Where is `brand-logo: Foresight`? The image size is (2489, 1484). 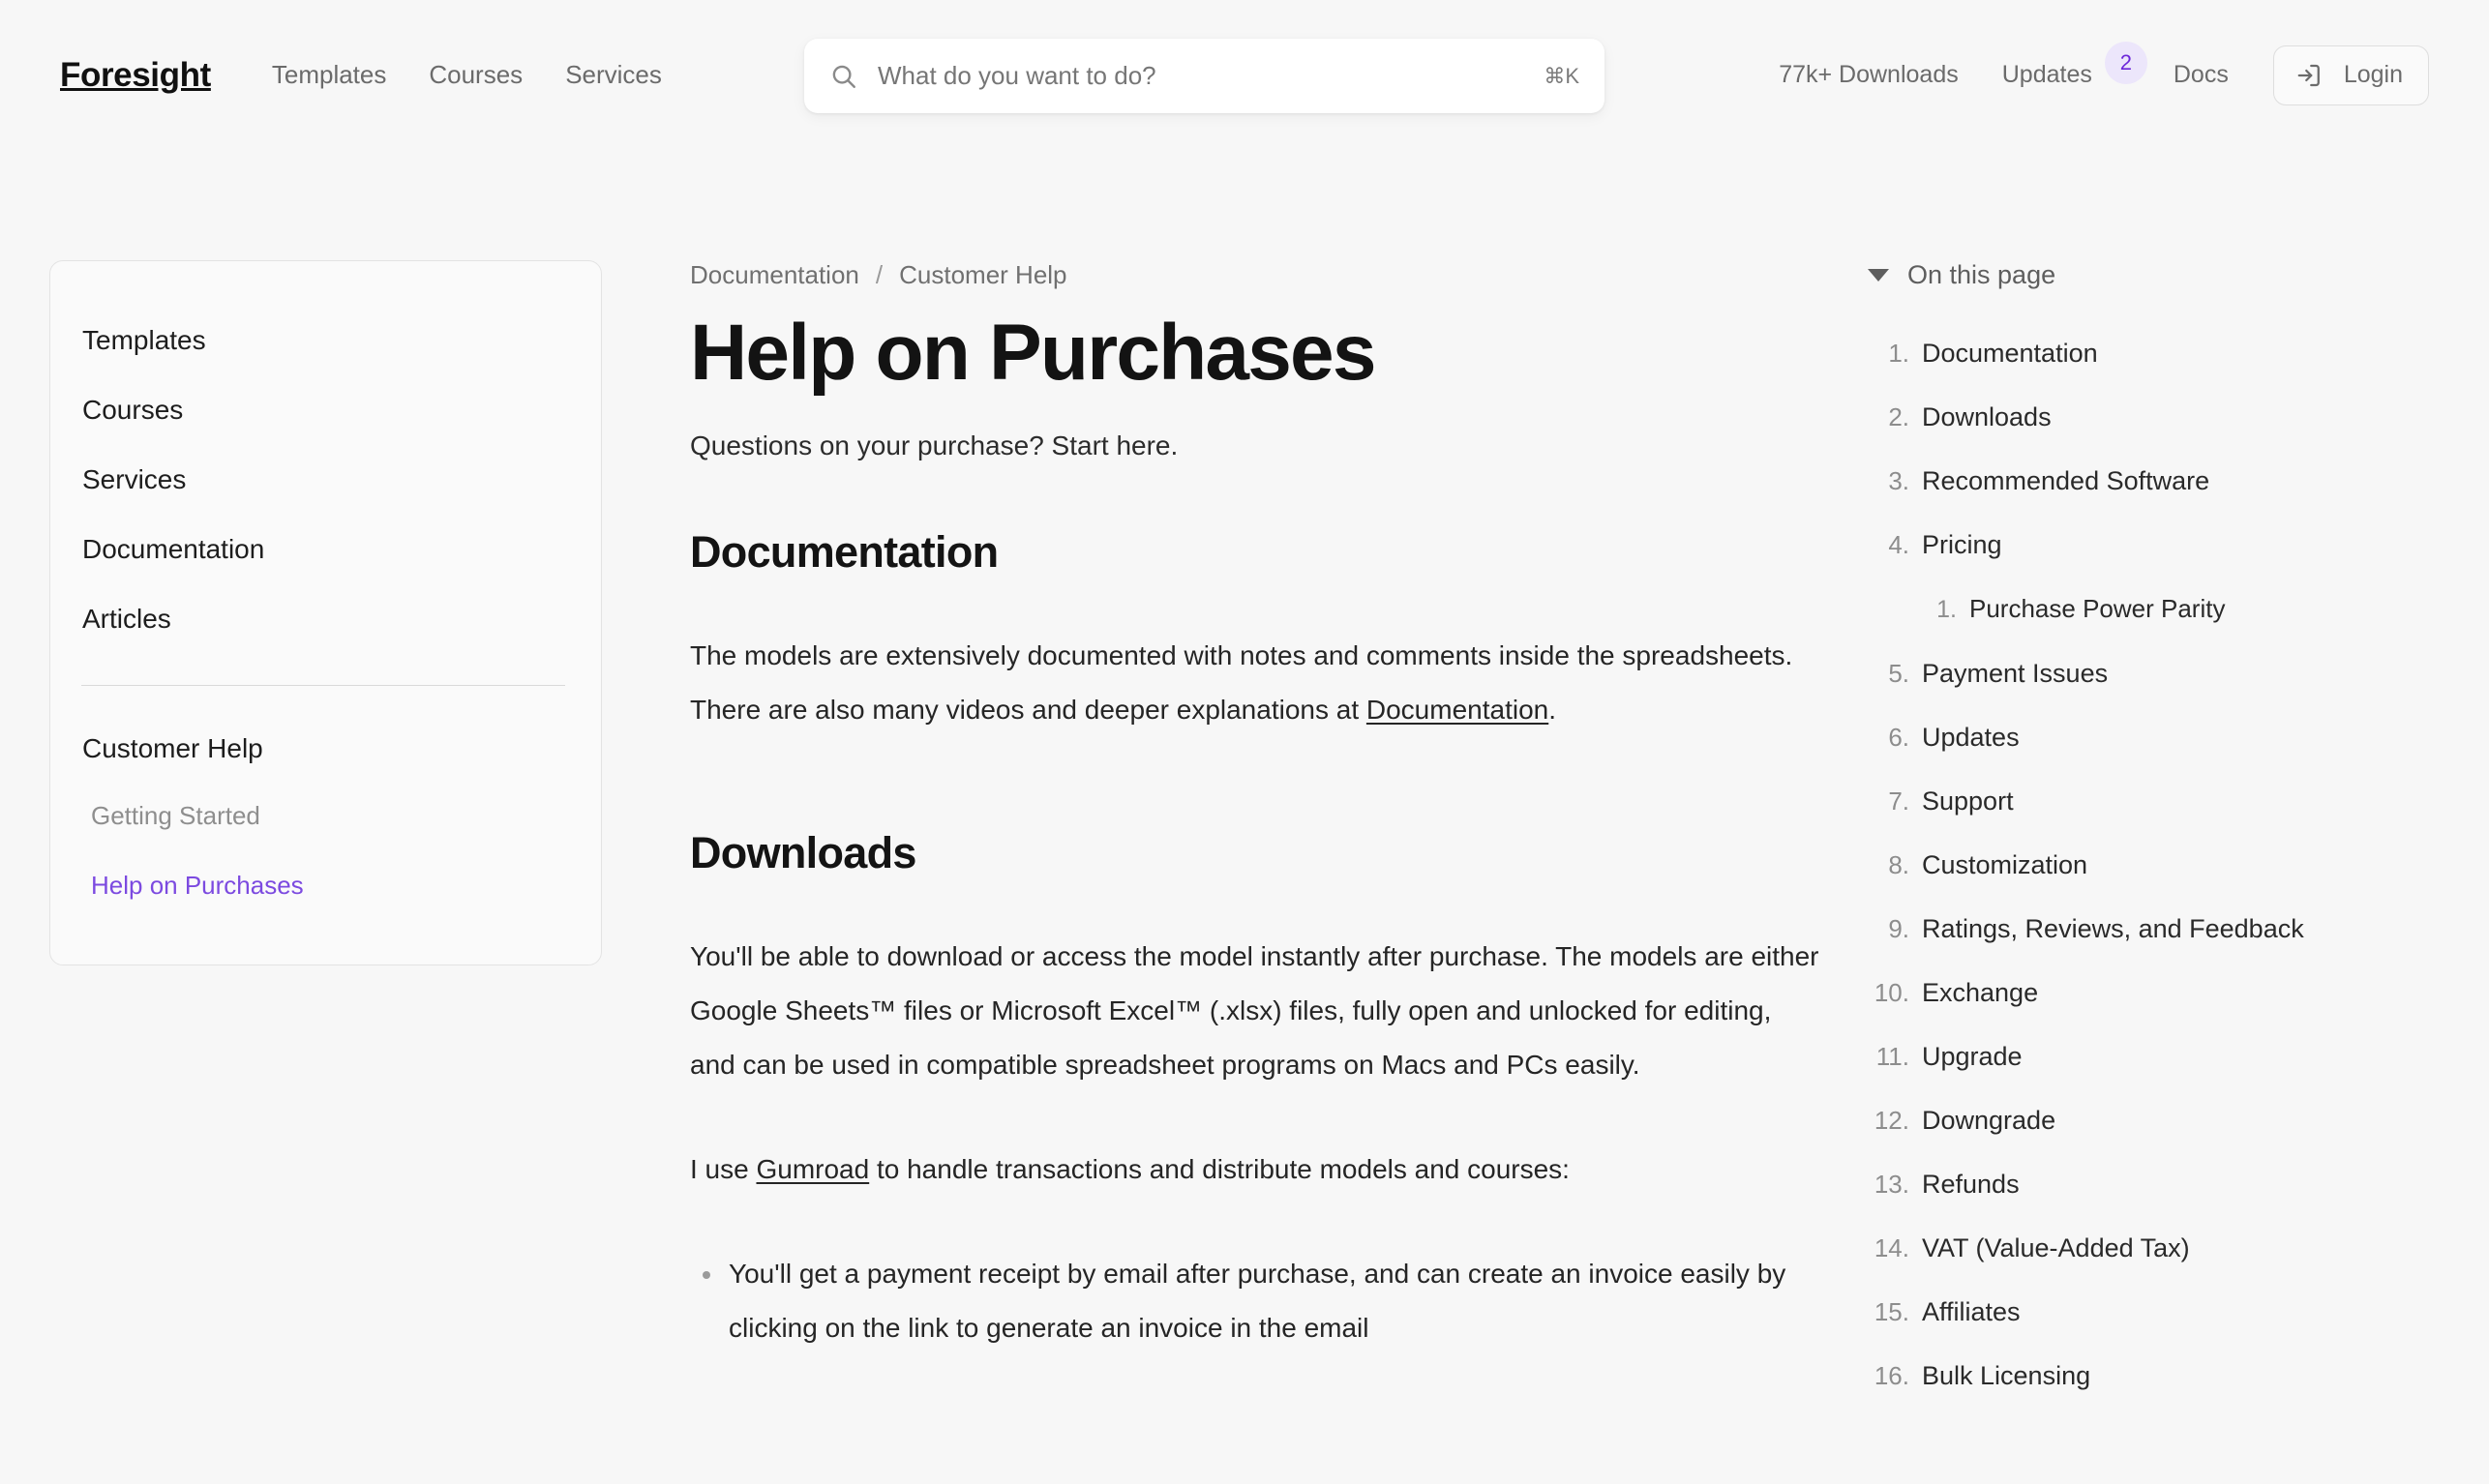 brand-logo: Foresight is located at coordinates (135, 75).